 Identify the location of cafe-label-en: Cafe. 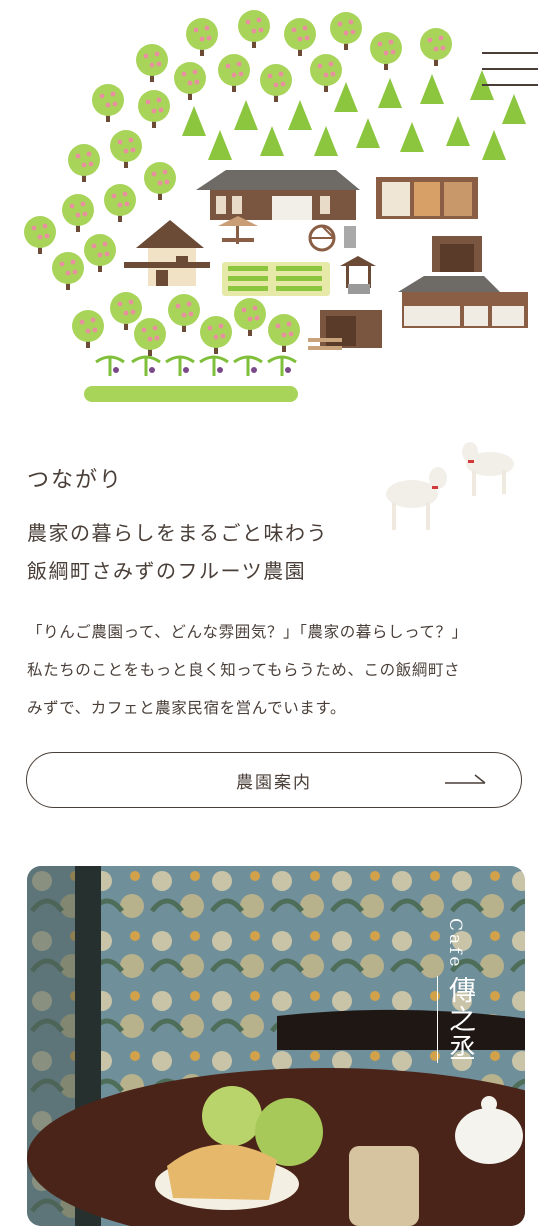
(455, 944).